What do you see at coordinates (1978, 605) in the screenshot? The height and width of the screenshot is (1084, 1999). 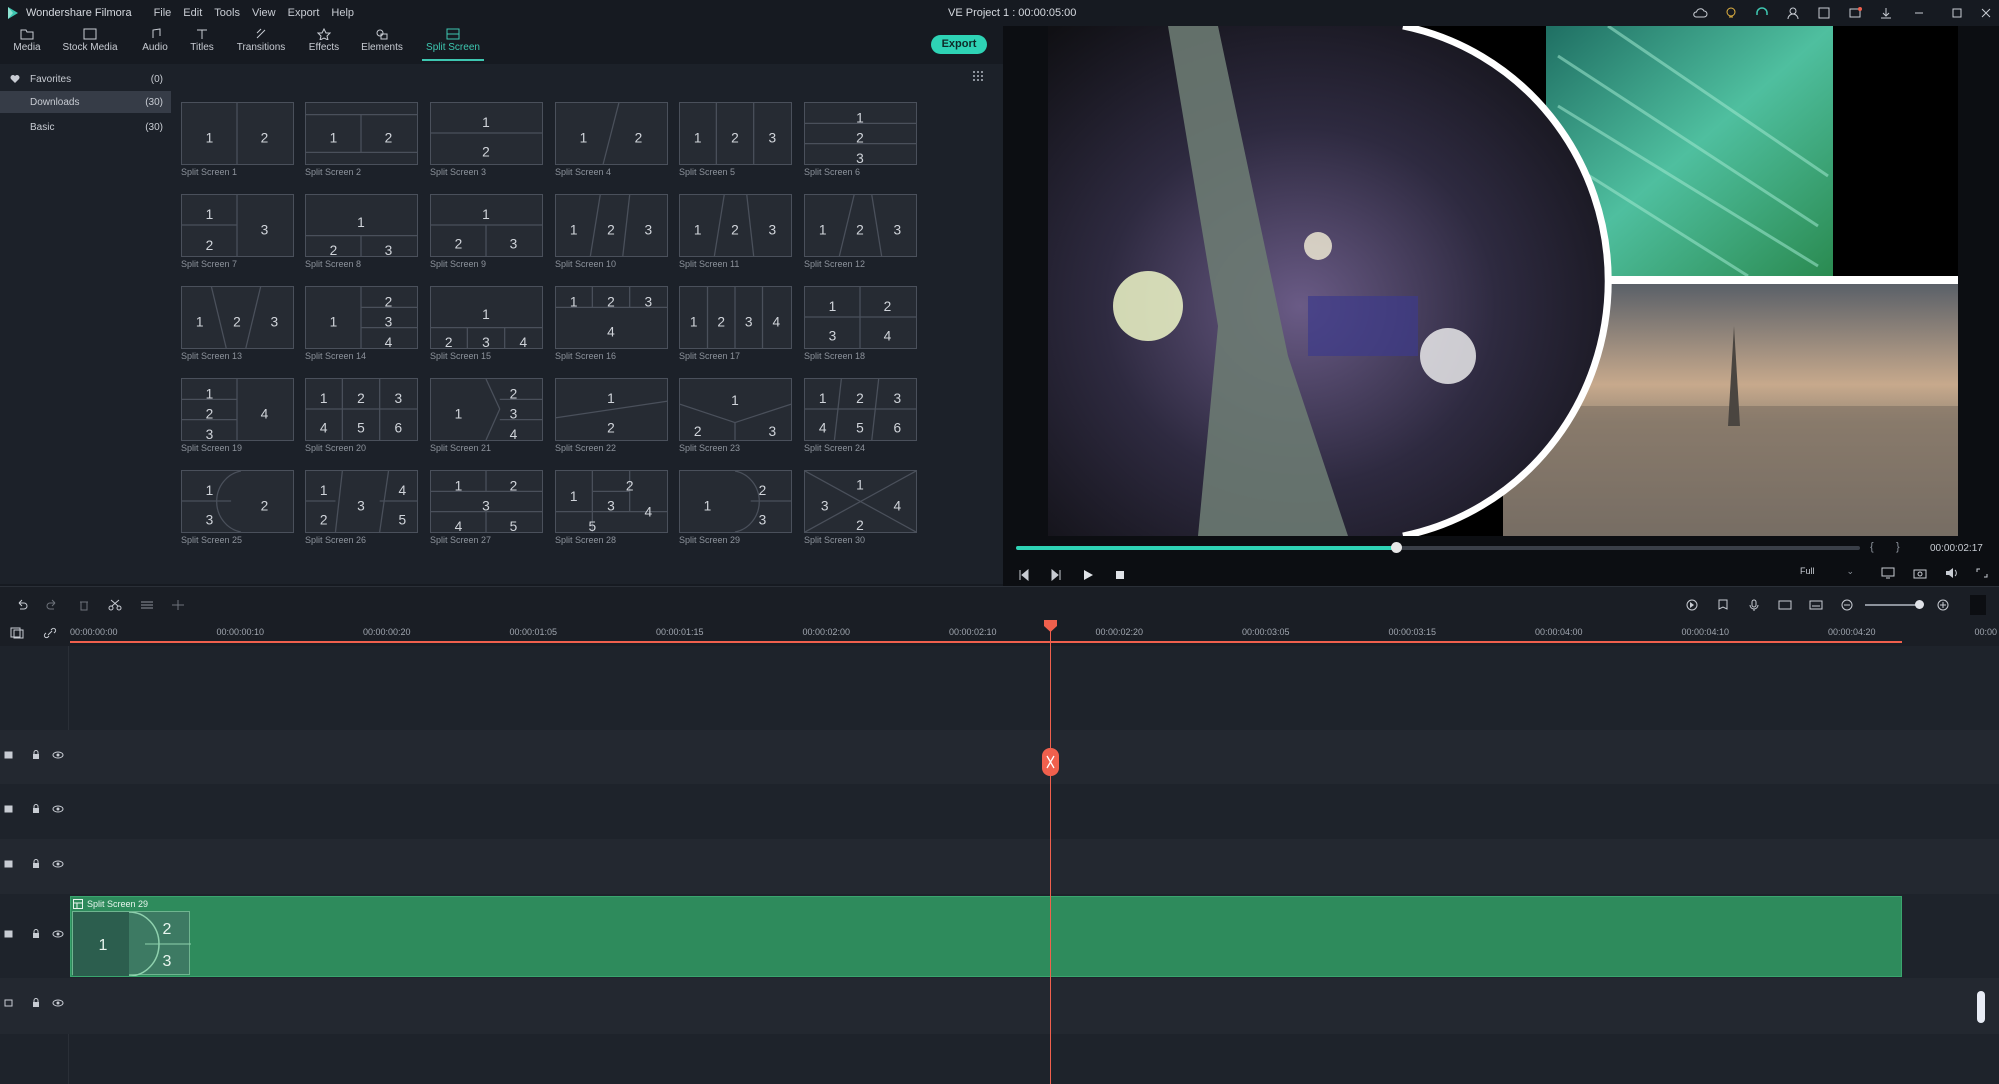 I see `panel-toggle` at bounding box center [1978, 605].